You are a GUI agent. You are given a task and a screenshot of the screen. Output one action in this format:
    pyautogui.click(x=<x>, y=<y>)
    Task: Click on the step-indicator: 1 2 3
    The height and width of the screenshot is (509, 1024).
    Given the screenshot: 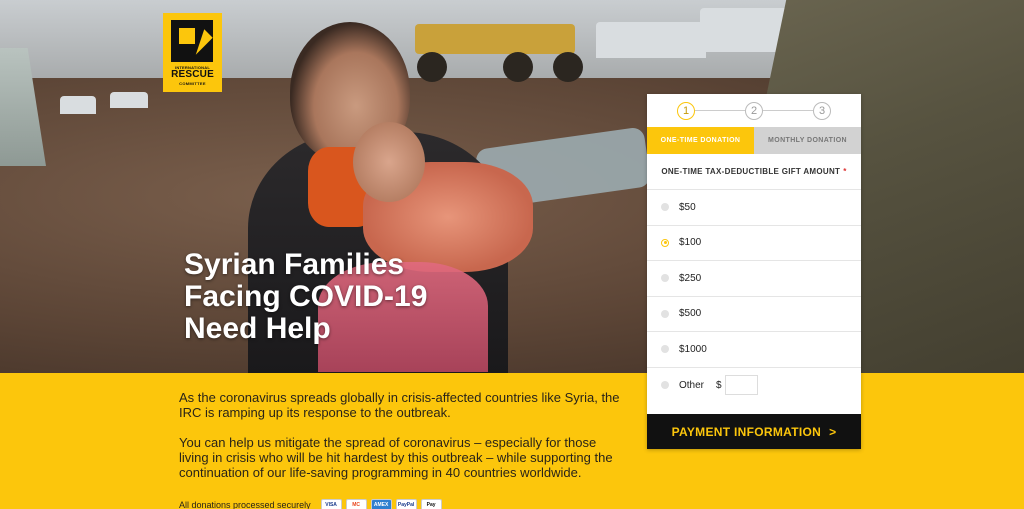 What is the action you would take?
    pyautogui.click(x=754, y=110)
    